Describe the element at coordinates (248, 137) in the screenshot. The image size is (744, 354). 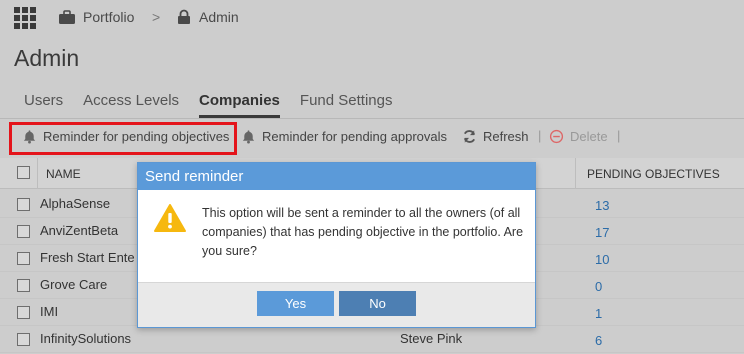
I see `bell-icon` at that location.